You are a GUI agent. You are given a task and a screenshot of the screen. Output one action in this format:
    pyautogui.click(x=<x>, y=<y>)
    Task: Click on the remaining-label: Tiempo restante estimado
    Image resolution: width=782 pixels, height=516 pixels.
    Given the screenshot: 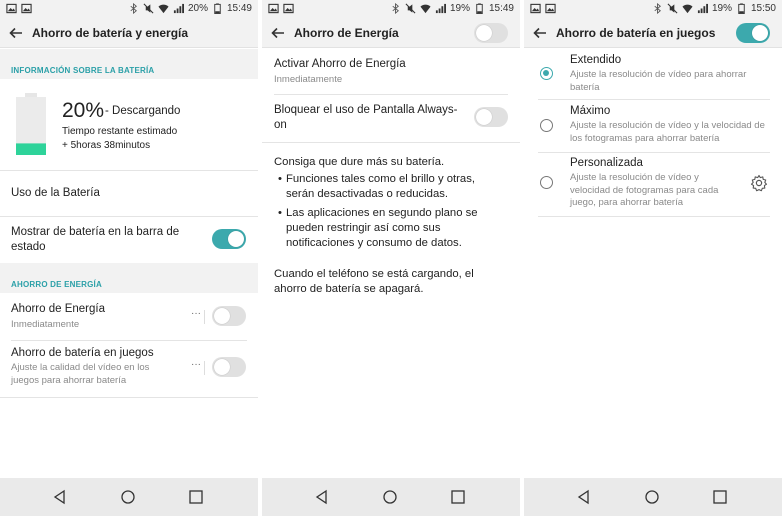 What is the action you would take?
    pyautogui.click(x=120, y=131)
    